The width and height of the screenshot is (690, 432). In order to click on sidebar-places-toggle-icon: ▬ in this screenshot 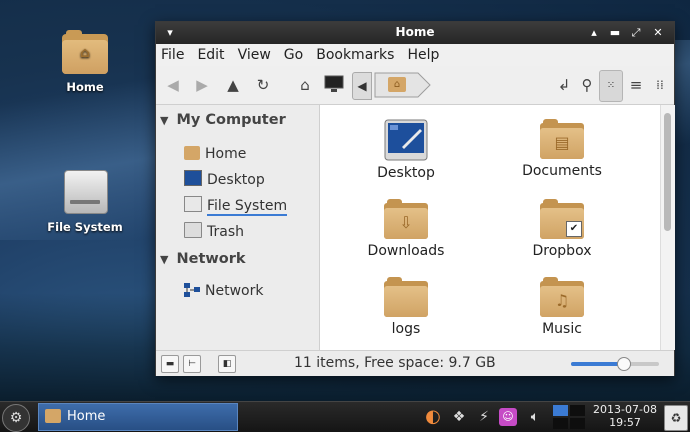, I will do `click(170, 364)`.